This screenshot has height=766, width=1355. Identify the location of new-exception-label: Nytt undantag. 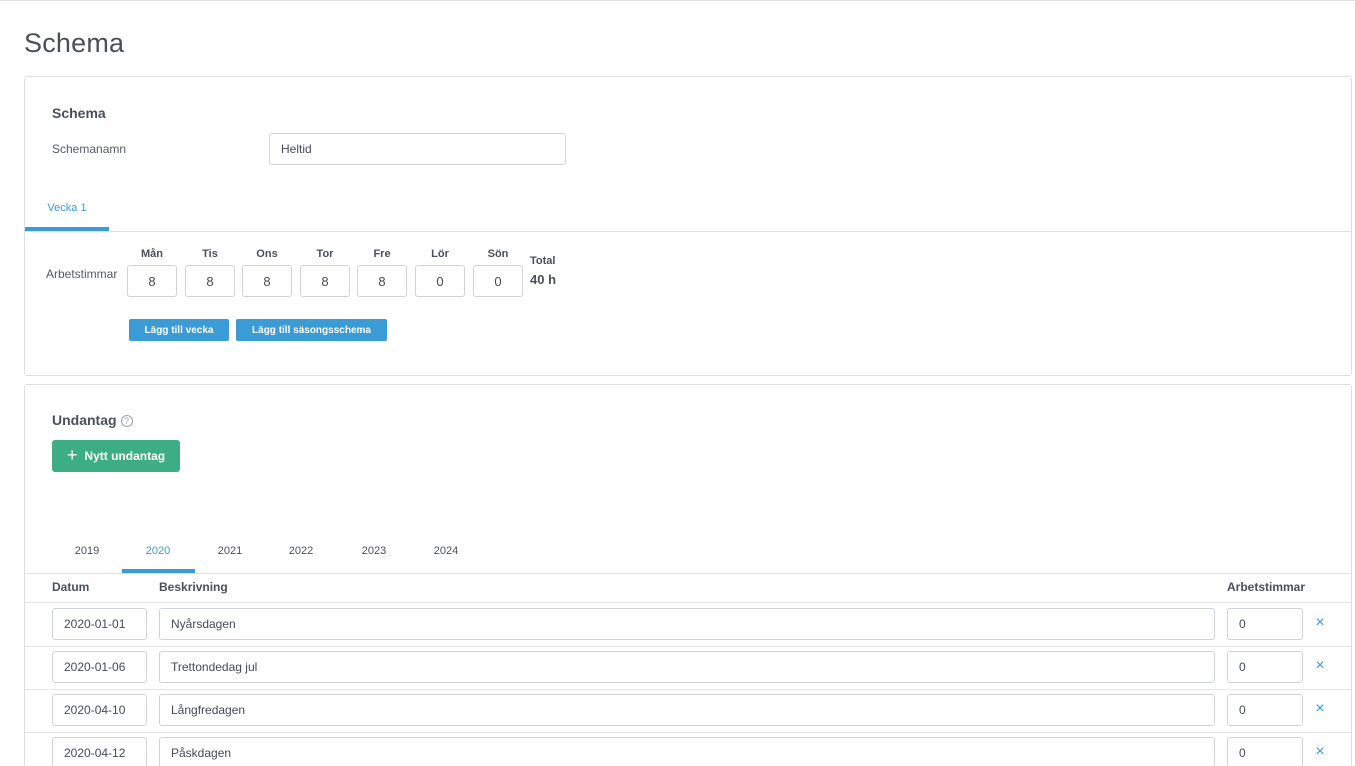
(125, 456).